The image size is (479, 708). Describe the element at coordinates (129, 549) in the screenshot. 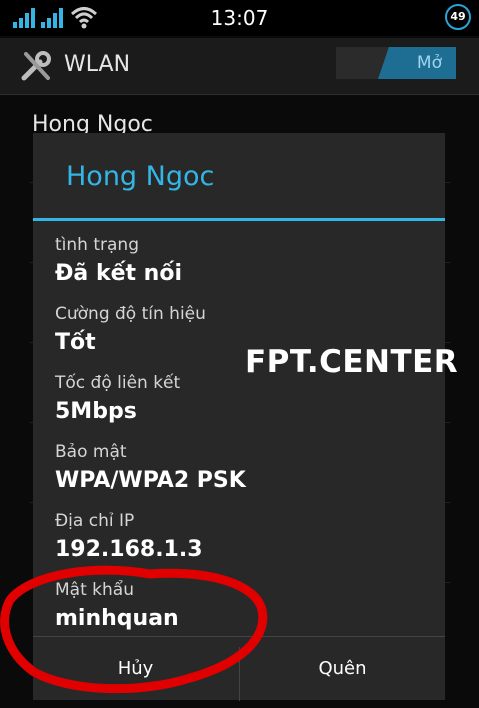

I see `ip-address-value: 192.168.1.3` at that location.